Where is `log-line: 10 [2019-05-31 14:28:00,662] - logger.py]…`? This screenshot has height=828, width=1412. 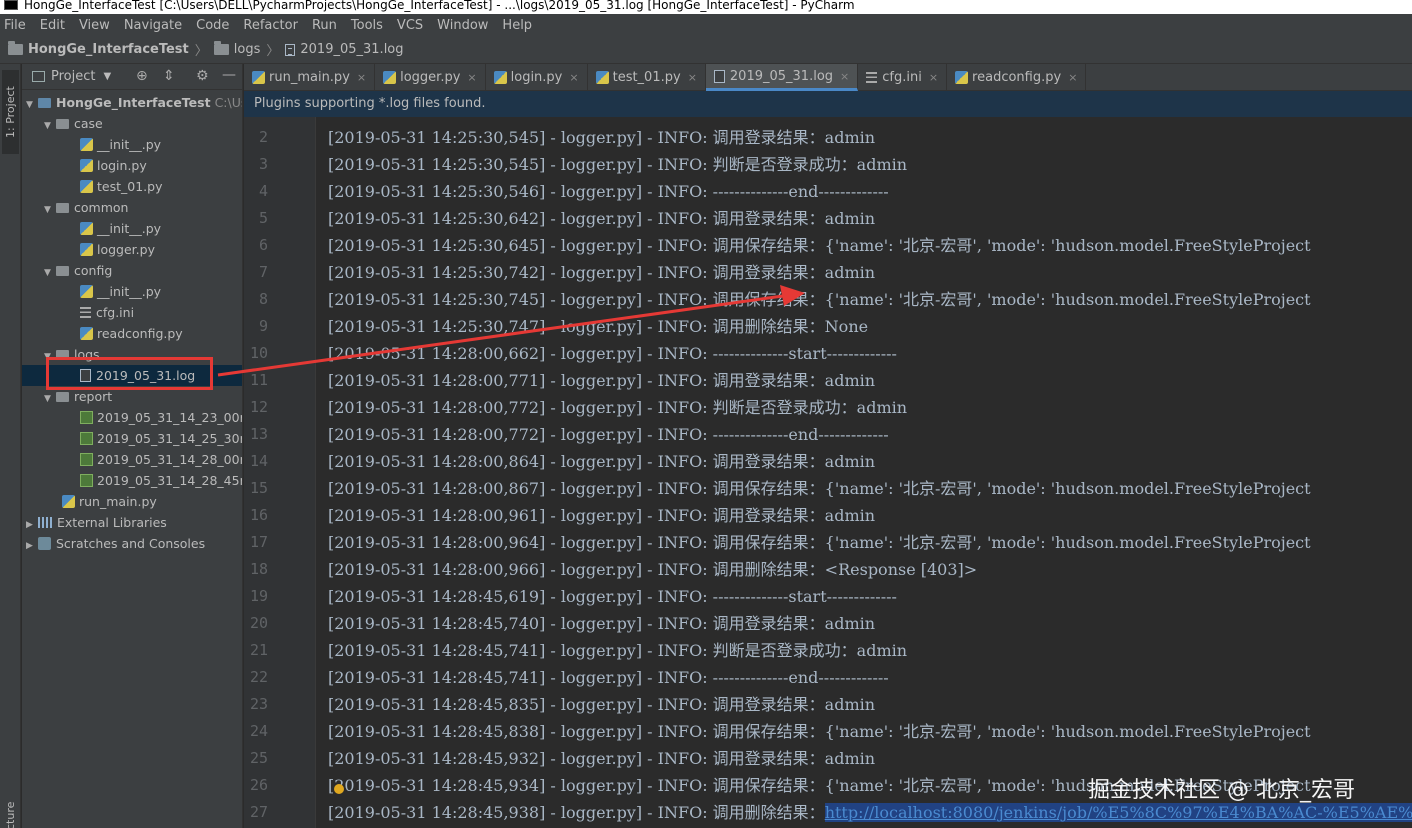
log-line: 10 [2019-05-31 14:28:00,662] - logger.py]… is located at coordinates (828, 353).